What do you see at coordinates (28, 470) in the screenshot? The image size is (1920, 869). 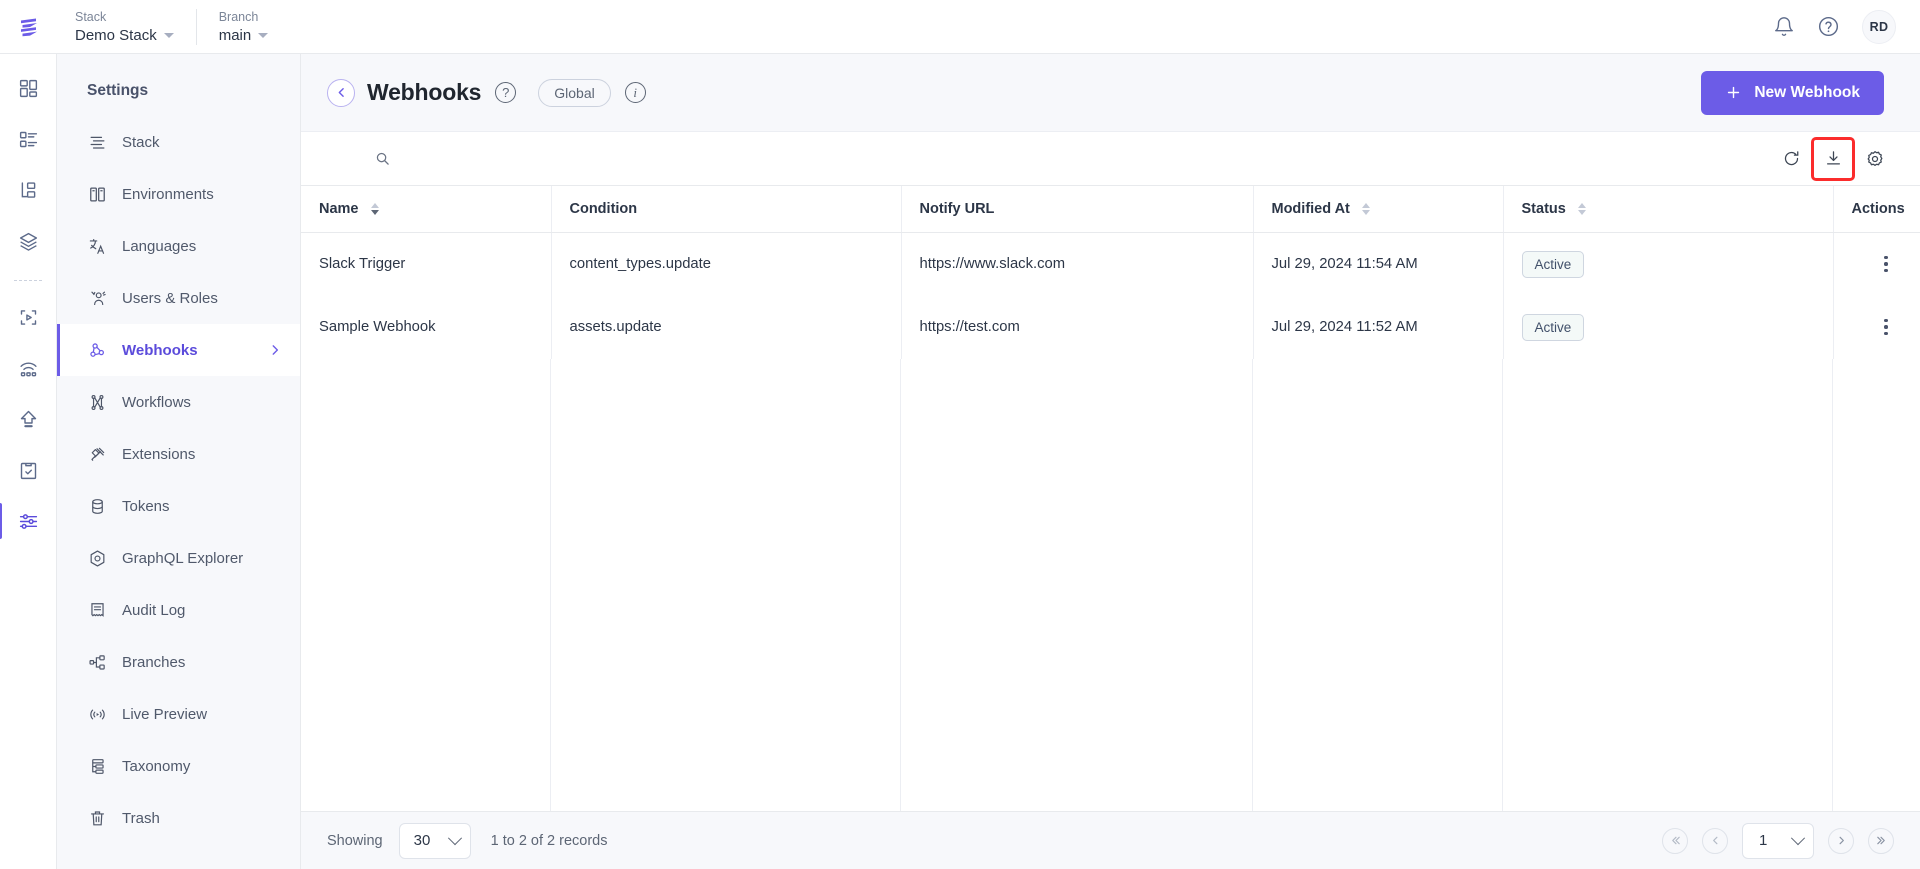 I see `tasks-clipboard-icon` at bounding box center [28, 470].